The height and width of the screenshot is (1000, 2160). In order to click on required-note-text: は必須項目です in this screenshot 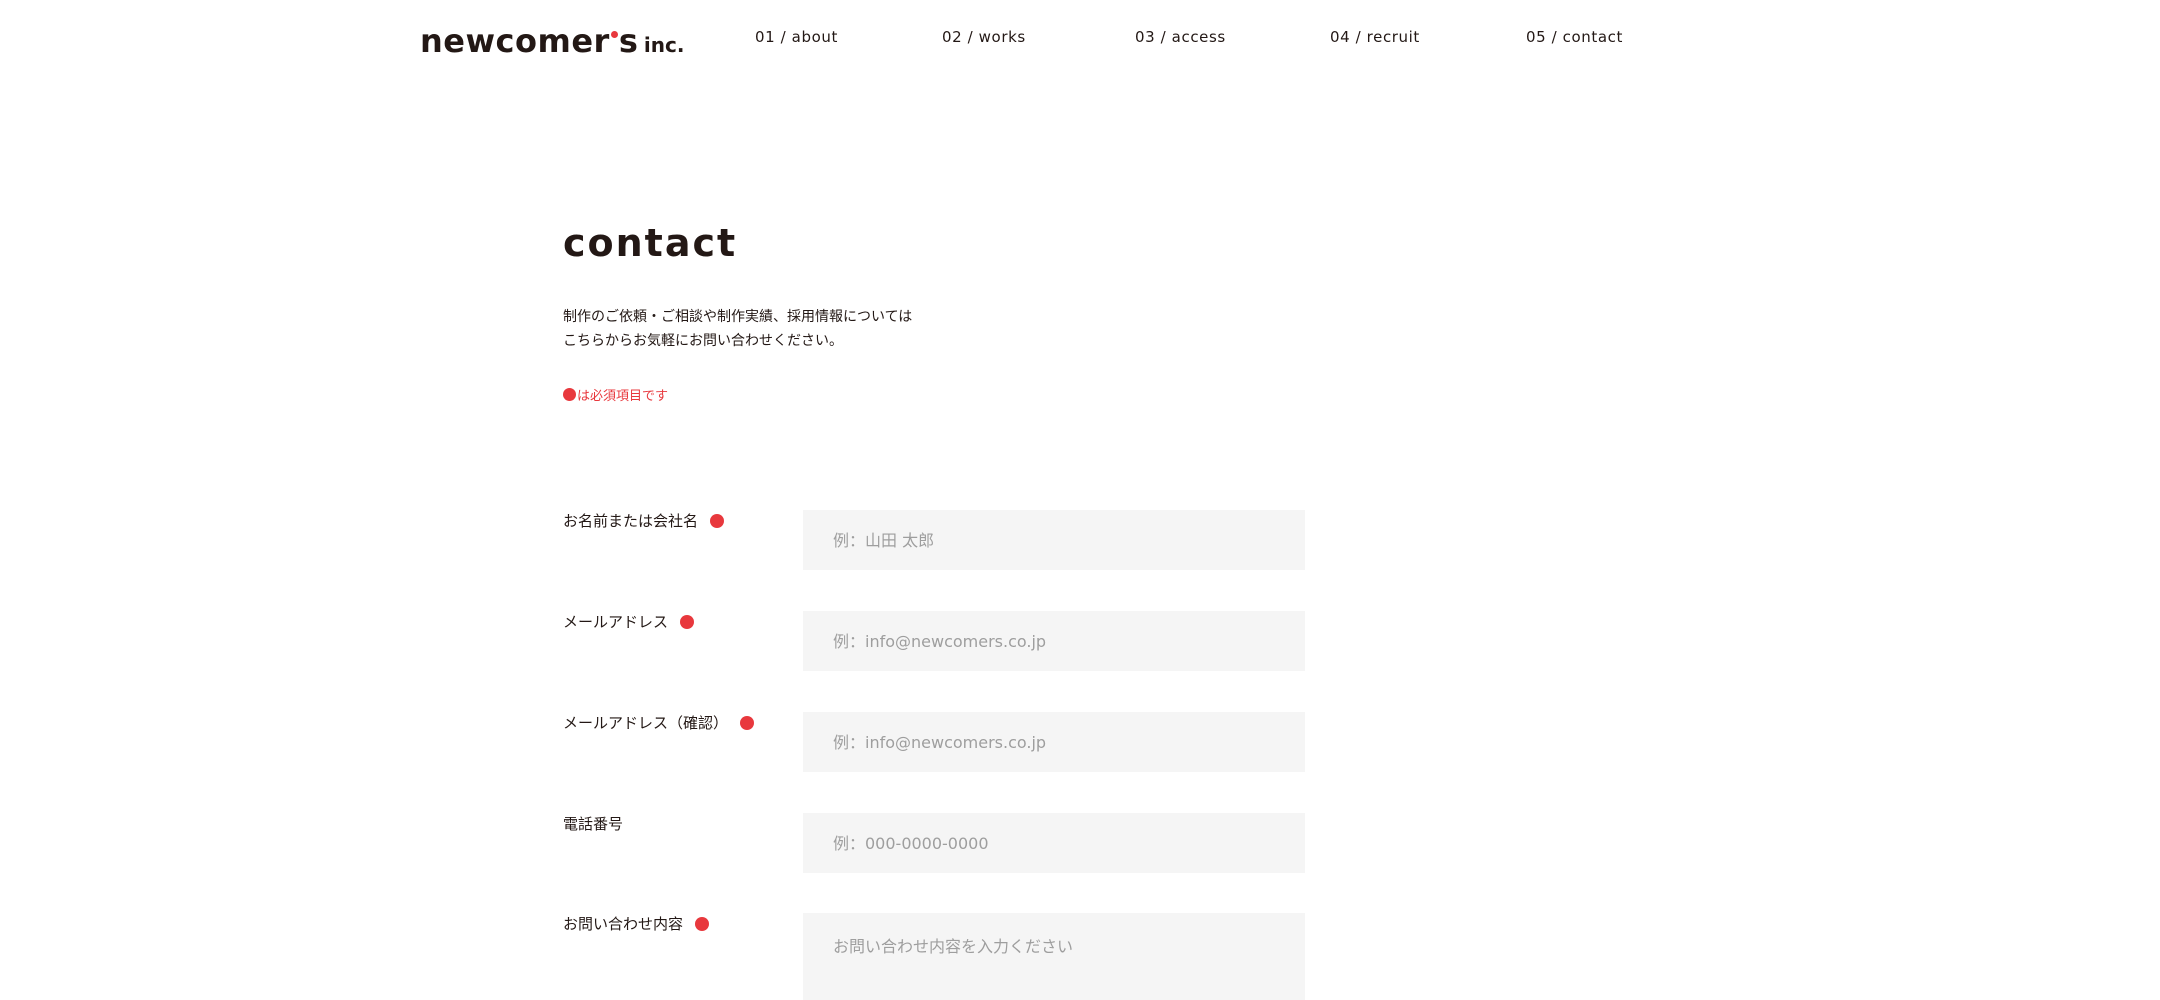, I will do `click(623, 396)`.